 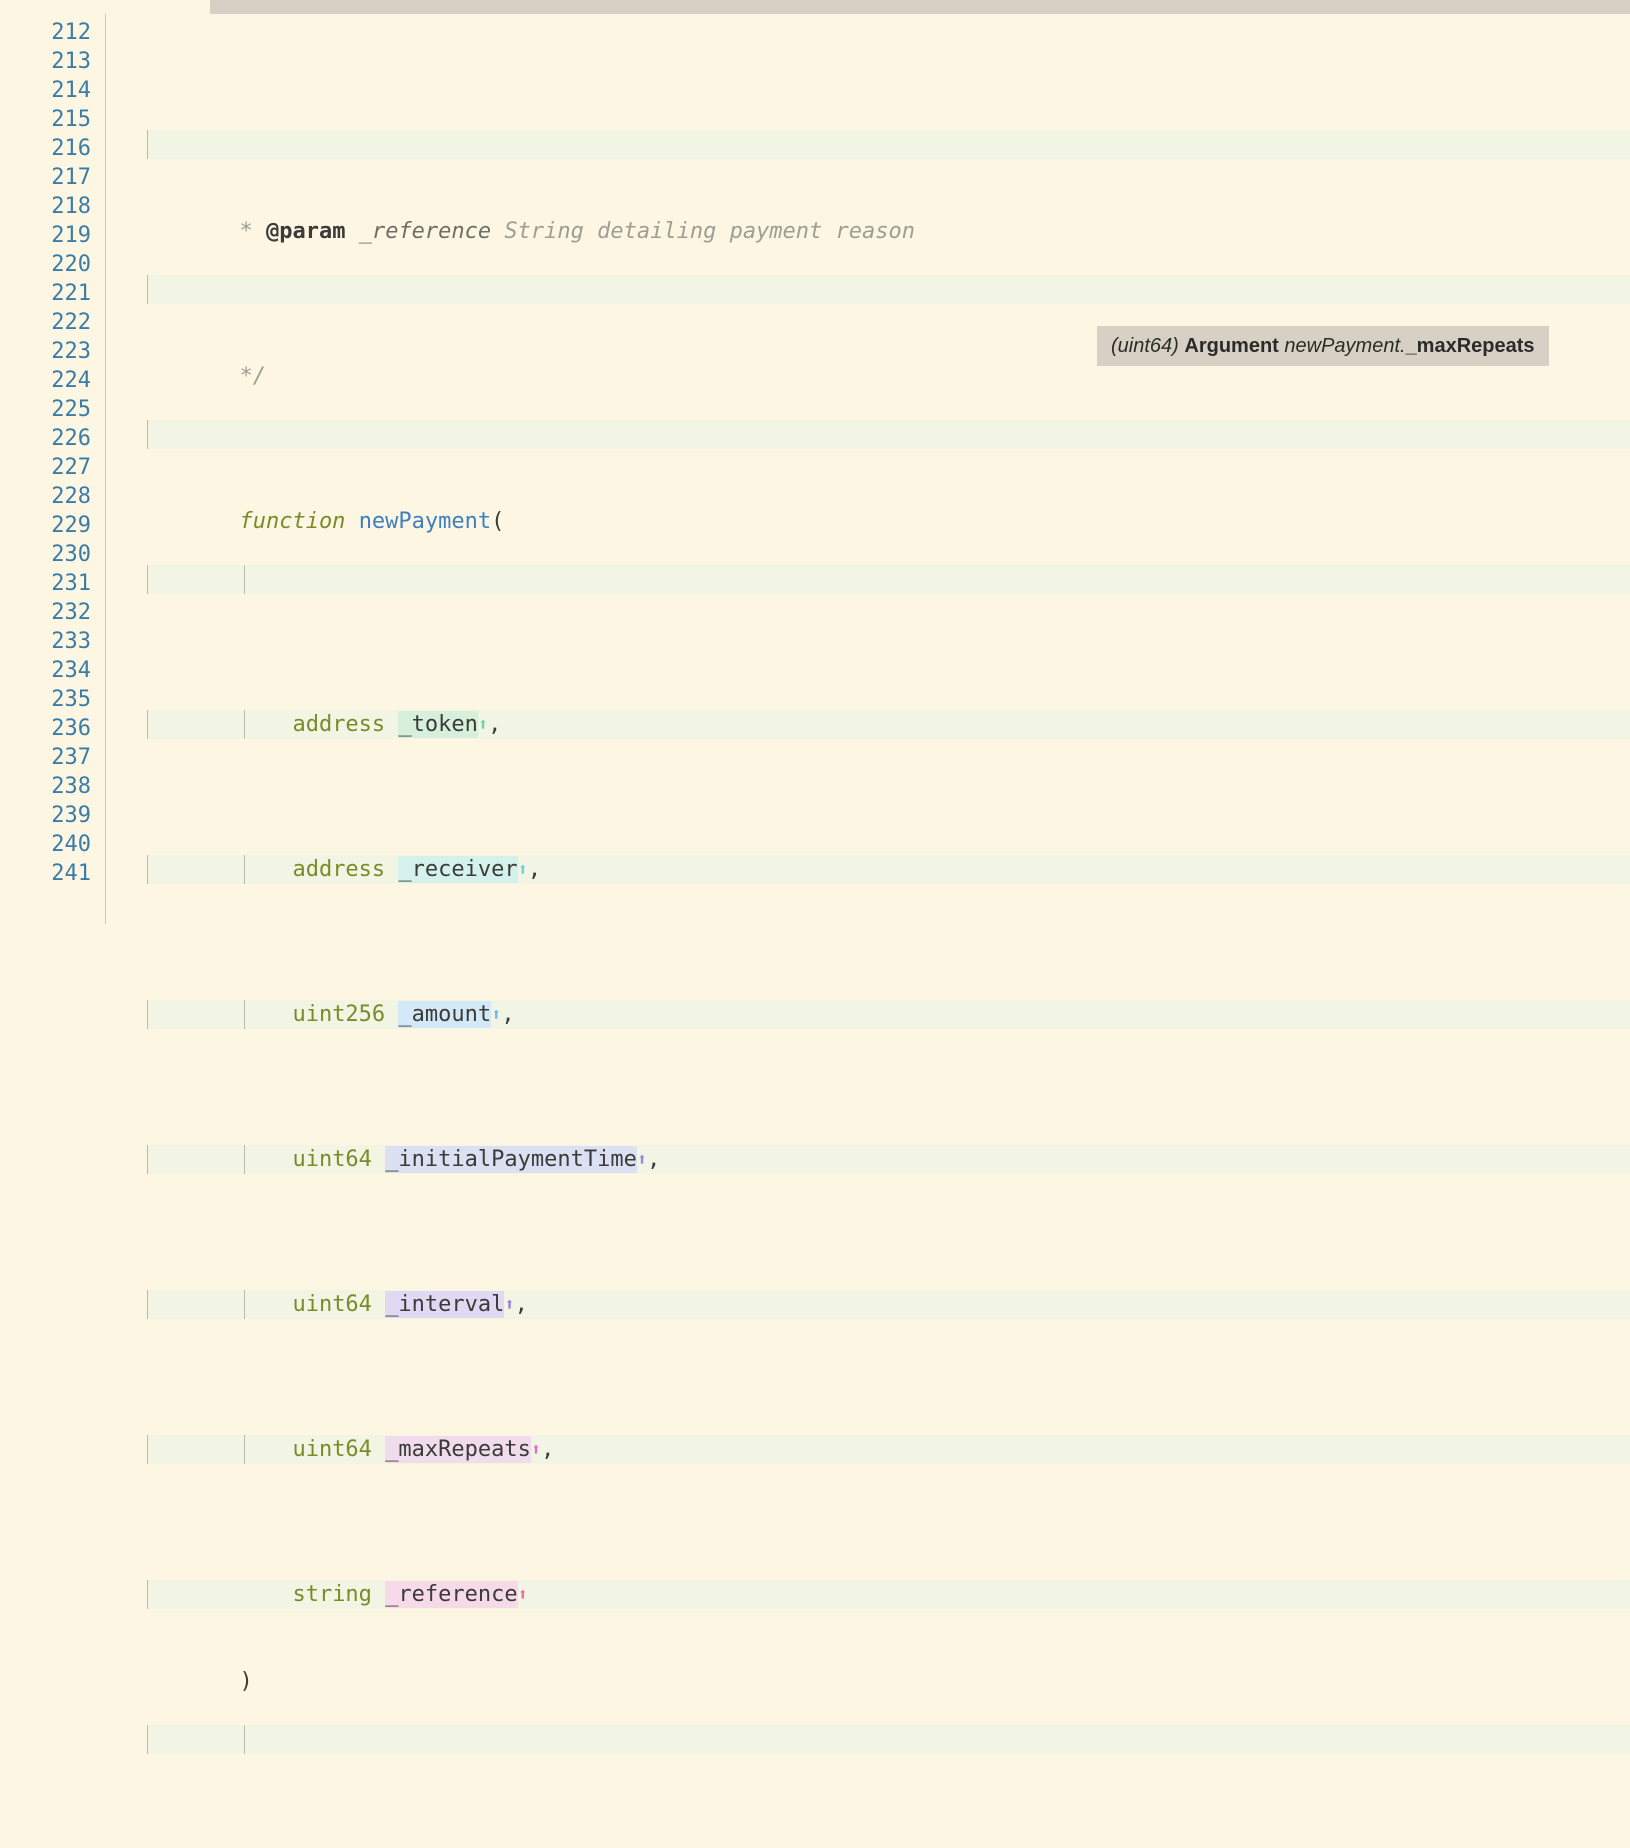 What do you see at coordinates (46, 264) in the screenshot?
I see `line-number: 220` at bounding box center [46, 264].